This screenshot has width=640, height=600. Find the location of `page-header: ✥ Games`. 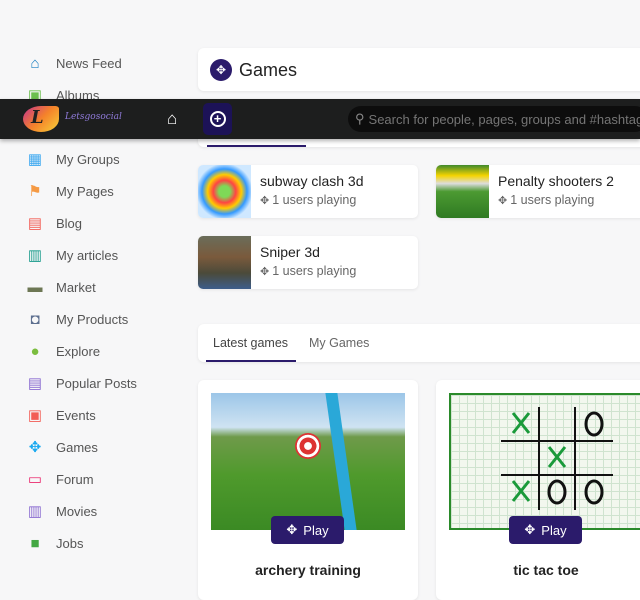

page-header: ✥ Games is located at coordinates (419, 69).